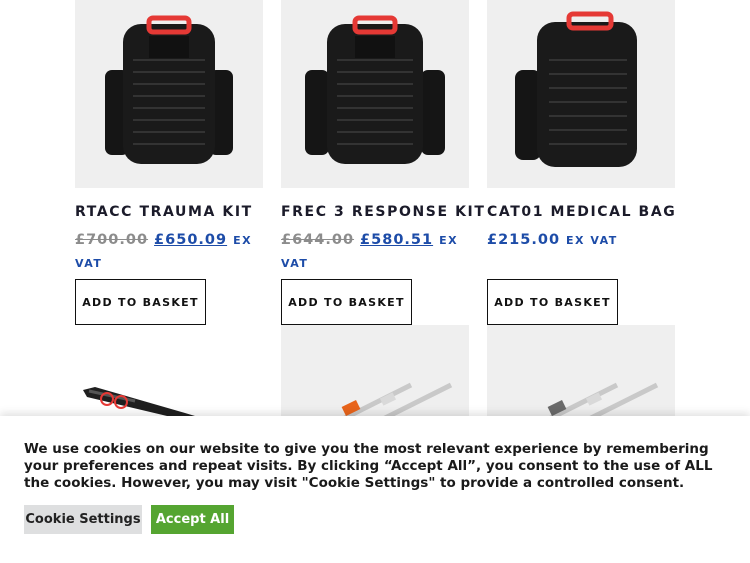 Image resolution: width=750 pixels, height=563 pixels. What do you see at coordinates (381, 252) in the screenshot?
I see `product-price: £644.00 £580.51 EX VAT` at bounding box center [381, 252].